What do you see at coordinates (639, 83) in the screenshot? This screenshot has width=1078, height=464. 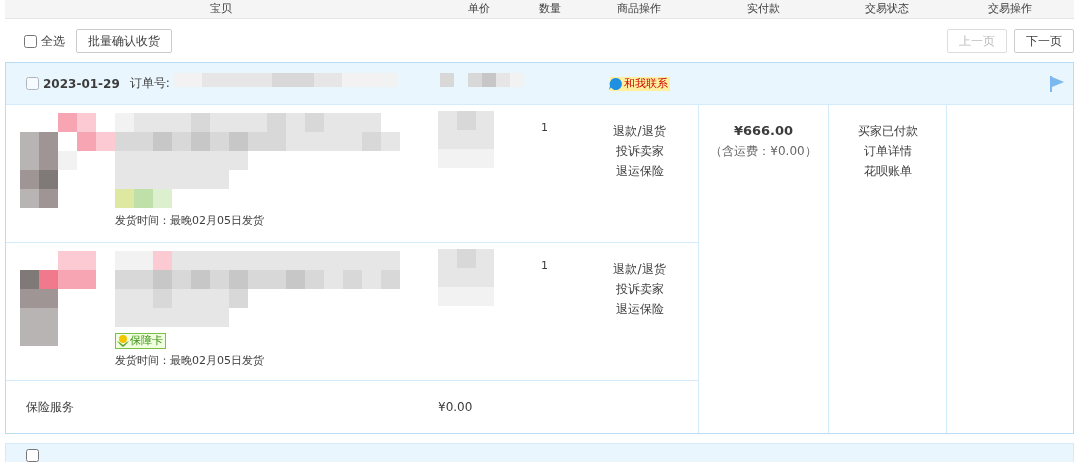 I see `contact-seller-link: 和我联系` at bounding box center [639, 83].